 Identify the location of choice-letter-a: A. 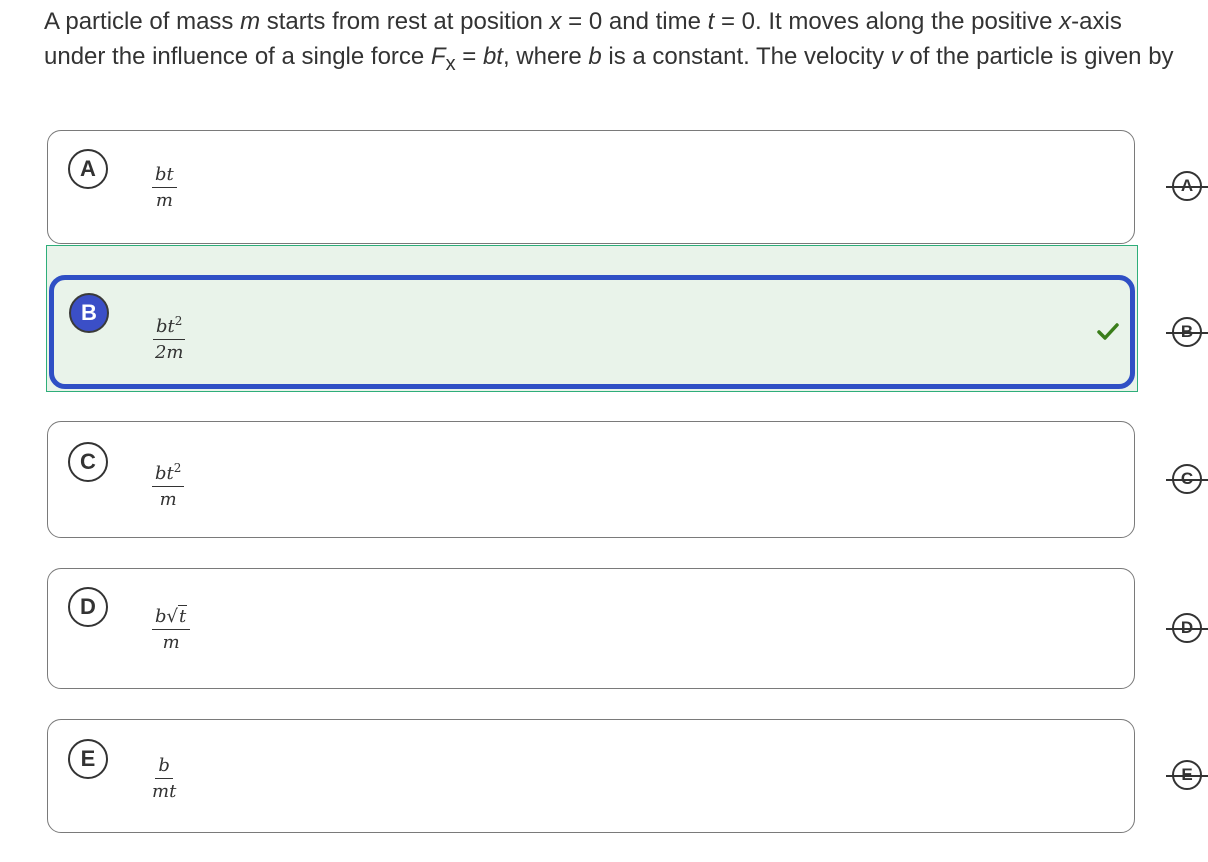
(88, 169).